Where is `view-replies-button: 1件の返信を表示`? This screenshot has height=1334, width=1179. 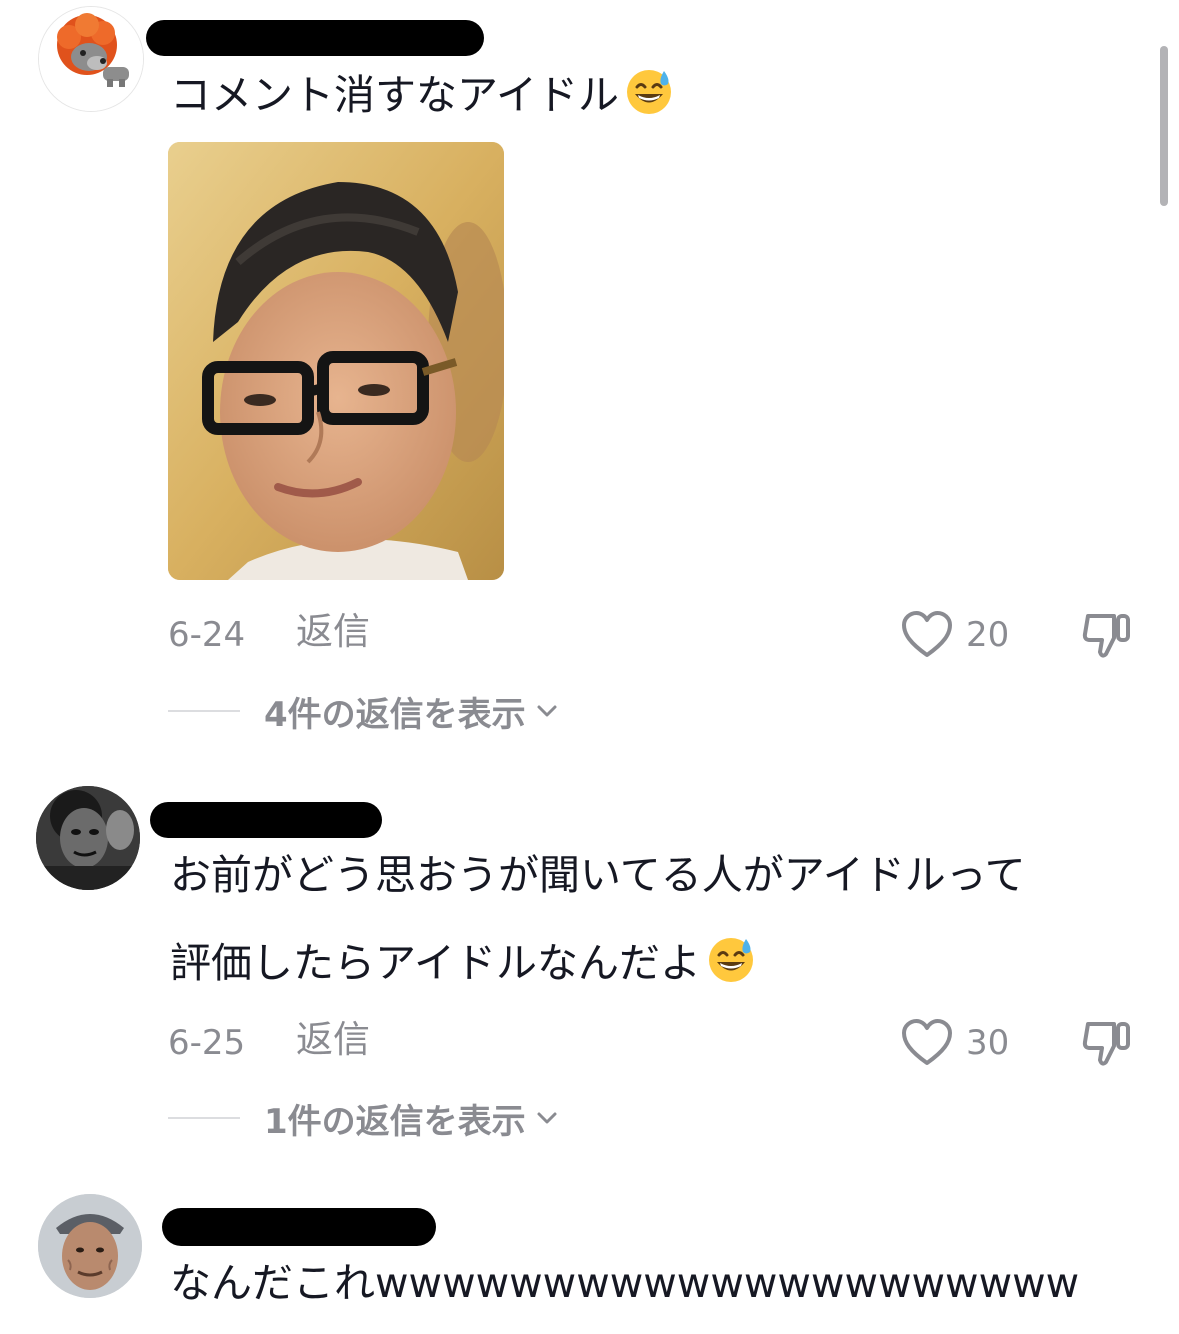
view-replies-button: 1件の返信を表示 is located at coordinates (364, 1118).